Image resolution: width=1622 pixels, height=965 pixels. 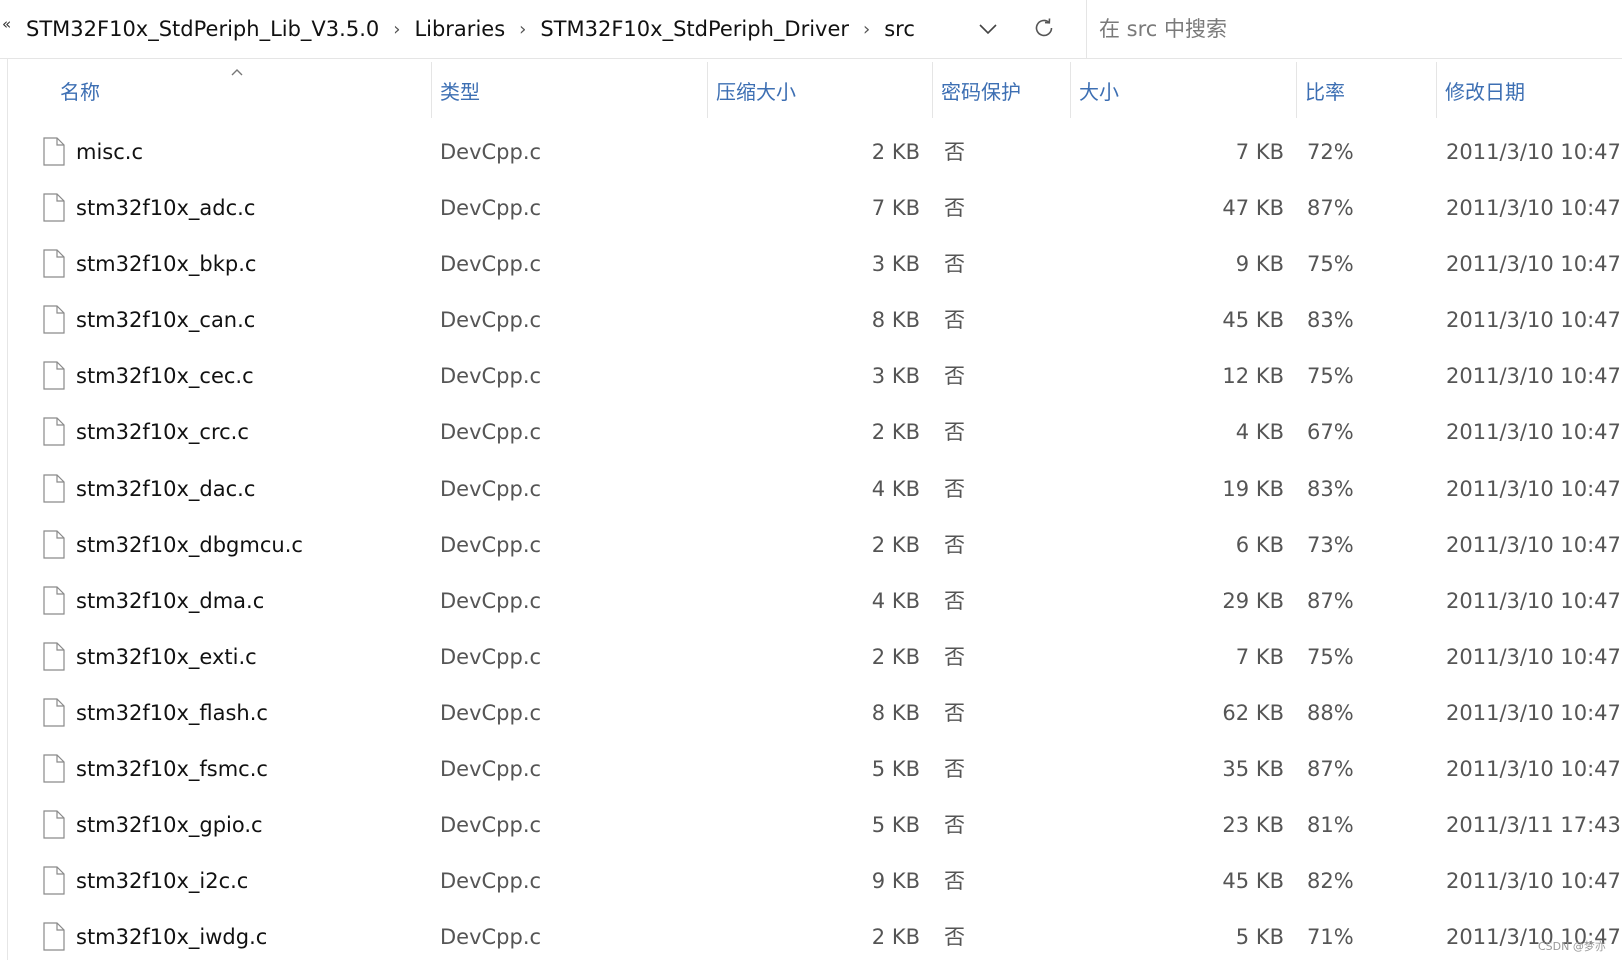 I want to click on column-header-ratio: 比率, so click(x=1367, y=90).